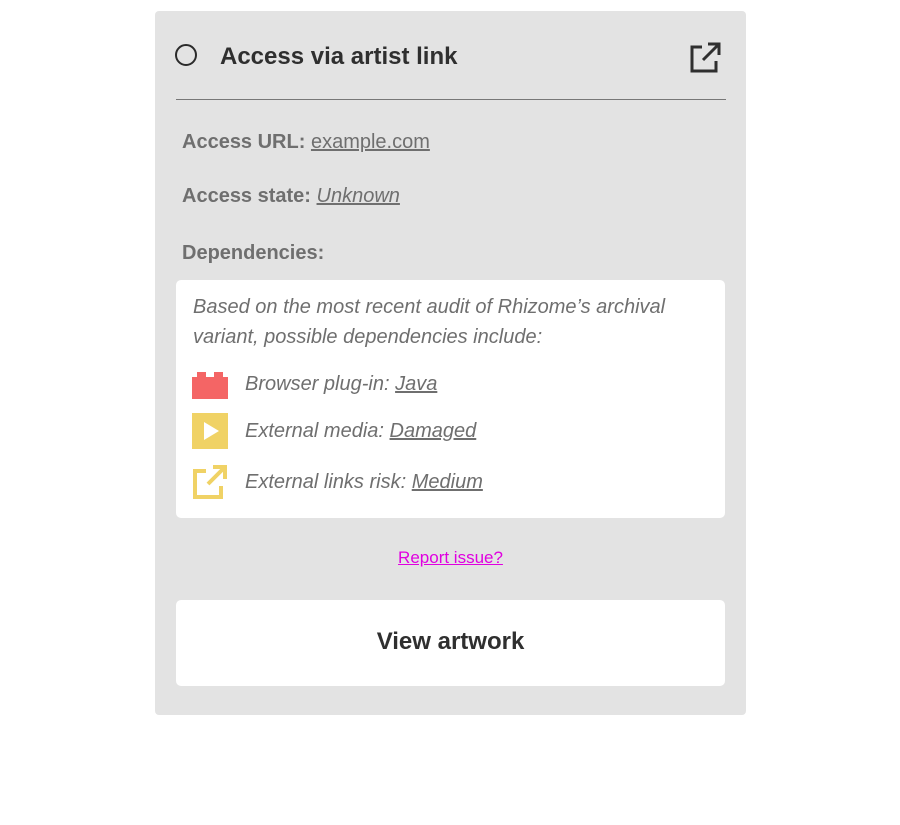 The width and height of the screenshot is (900, 825). What do you see at coordinates (416, 384) in the screenshot?
I see `dependency-value-link: Java` at bounding box center [416, 384].